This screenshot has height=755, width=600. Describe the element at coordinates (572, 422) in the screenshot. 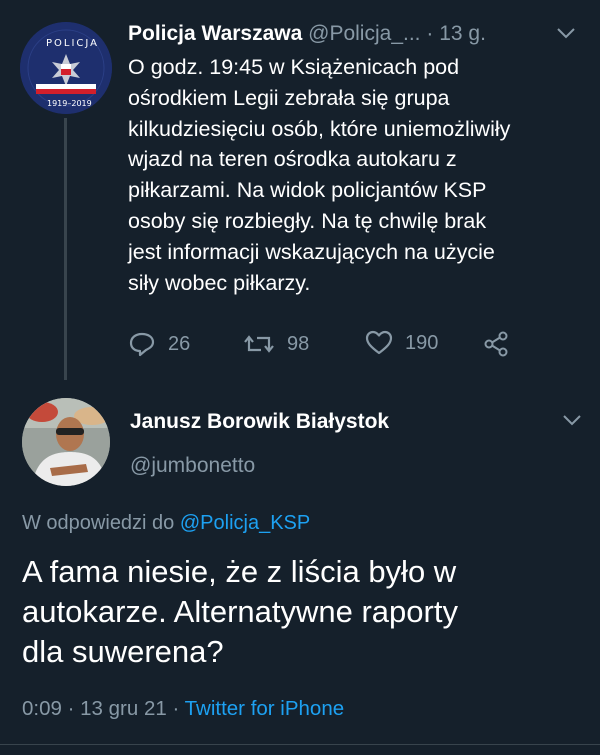

I see `tweet2-menu-chevron-icon` at that location.